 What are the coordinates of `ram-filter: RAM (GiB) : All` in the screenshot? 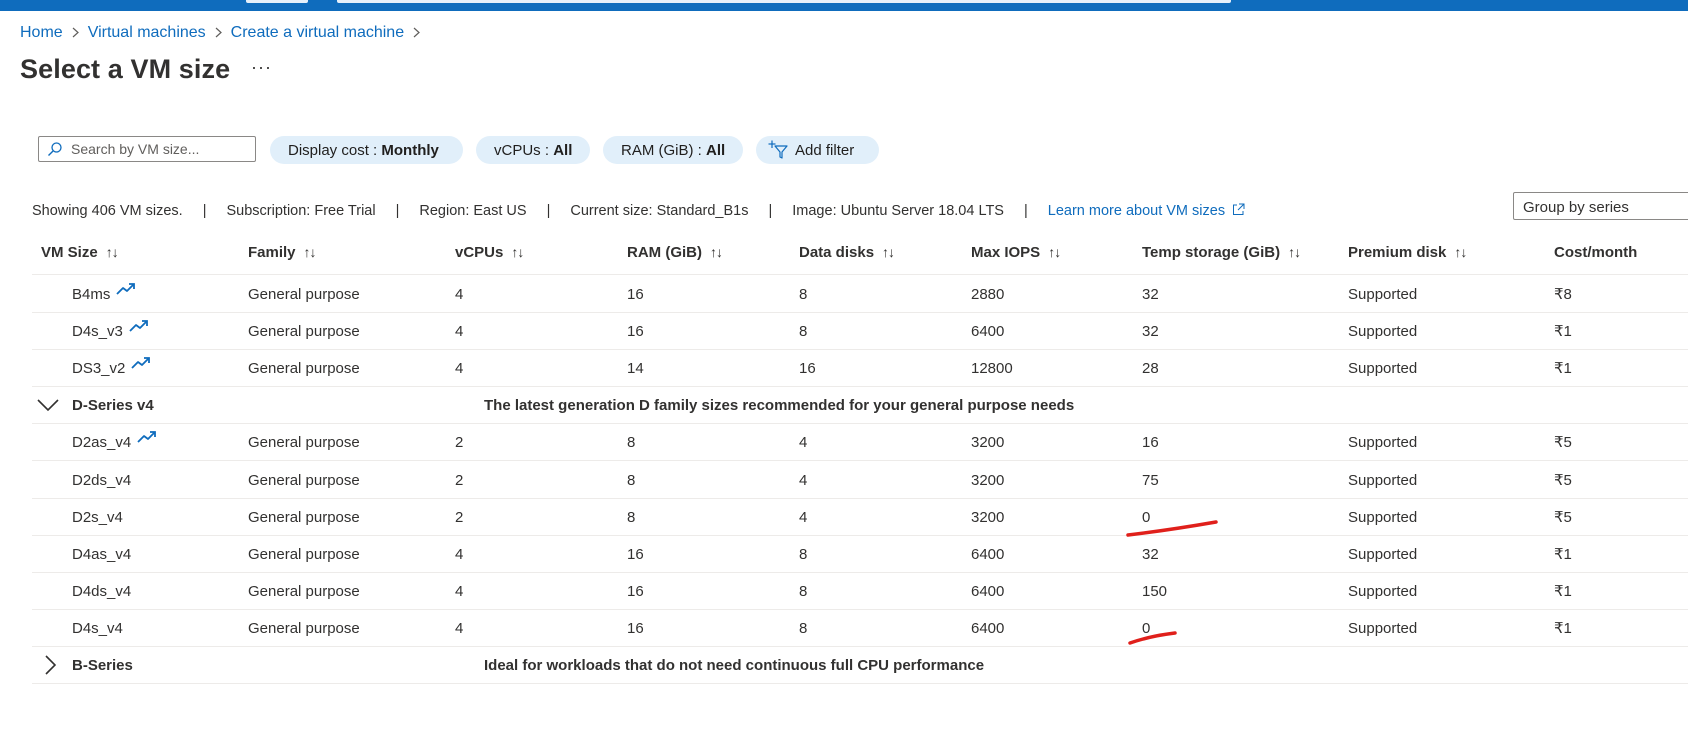 It's located at (673, 150).